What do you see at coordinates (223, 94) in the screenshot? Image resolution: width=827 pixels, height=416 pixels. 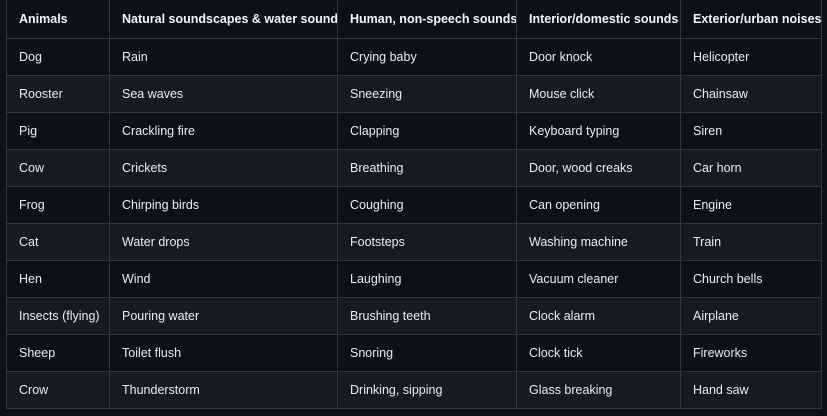 I see `table-cell: Sea waves` at bounding box center [223, 94].